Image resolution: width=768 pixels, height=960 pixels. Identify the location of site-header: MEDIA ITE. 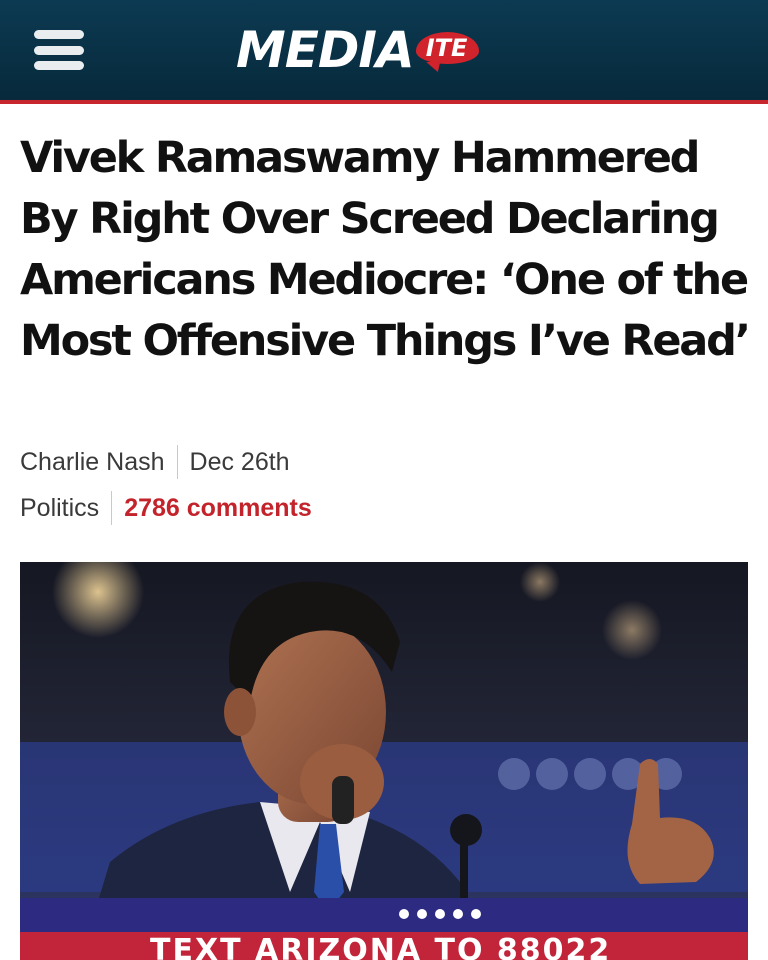
(384, 52).